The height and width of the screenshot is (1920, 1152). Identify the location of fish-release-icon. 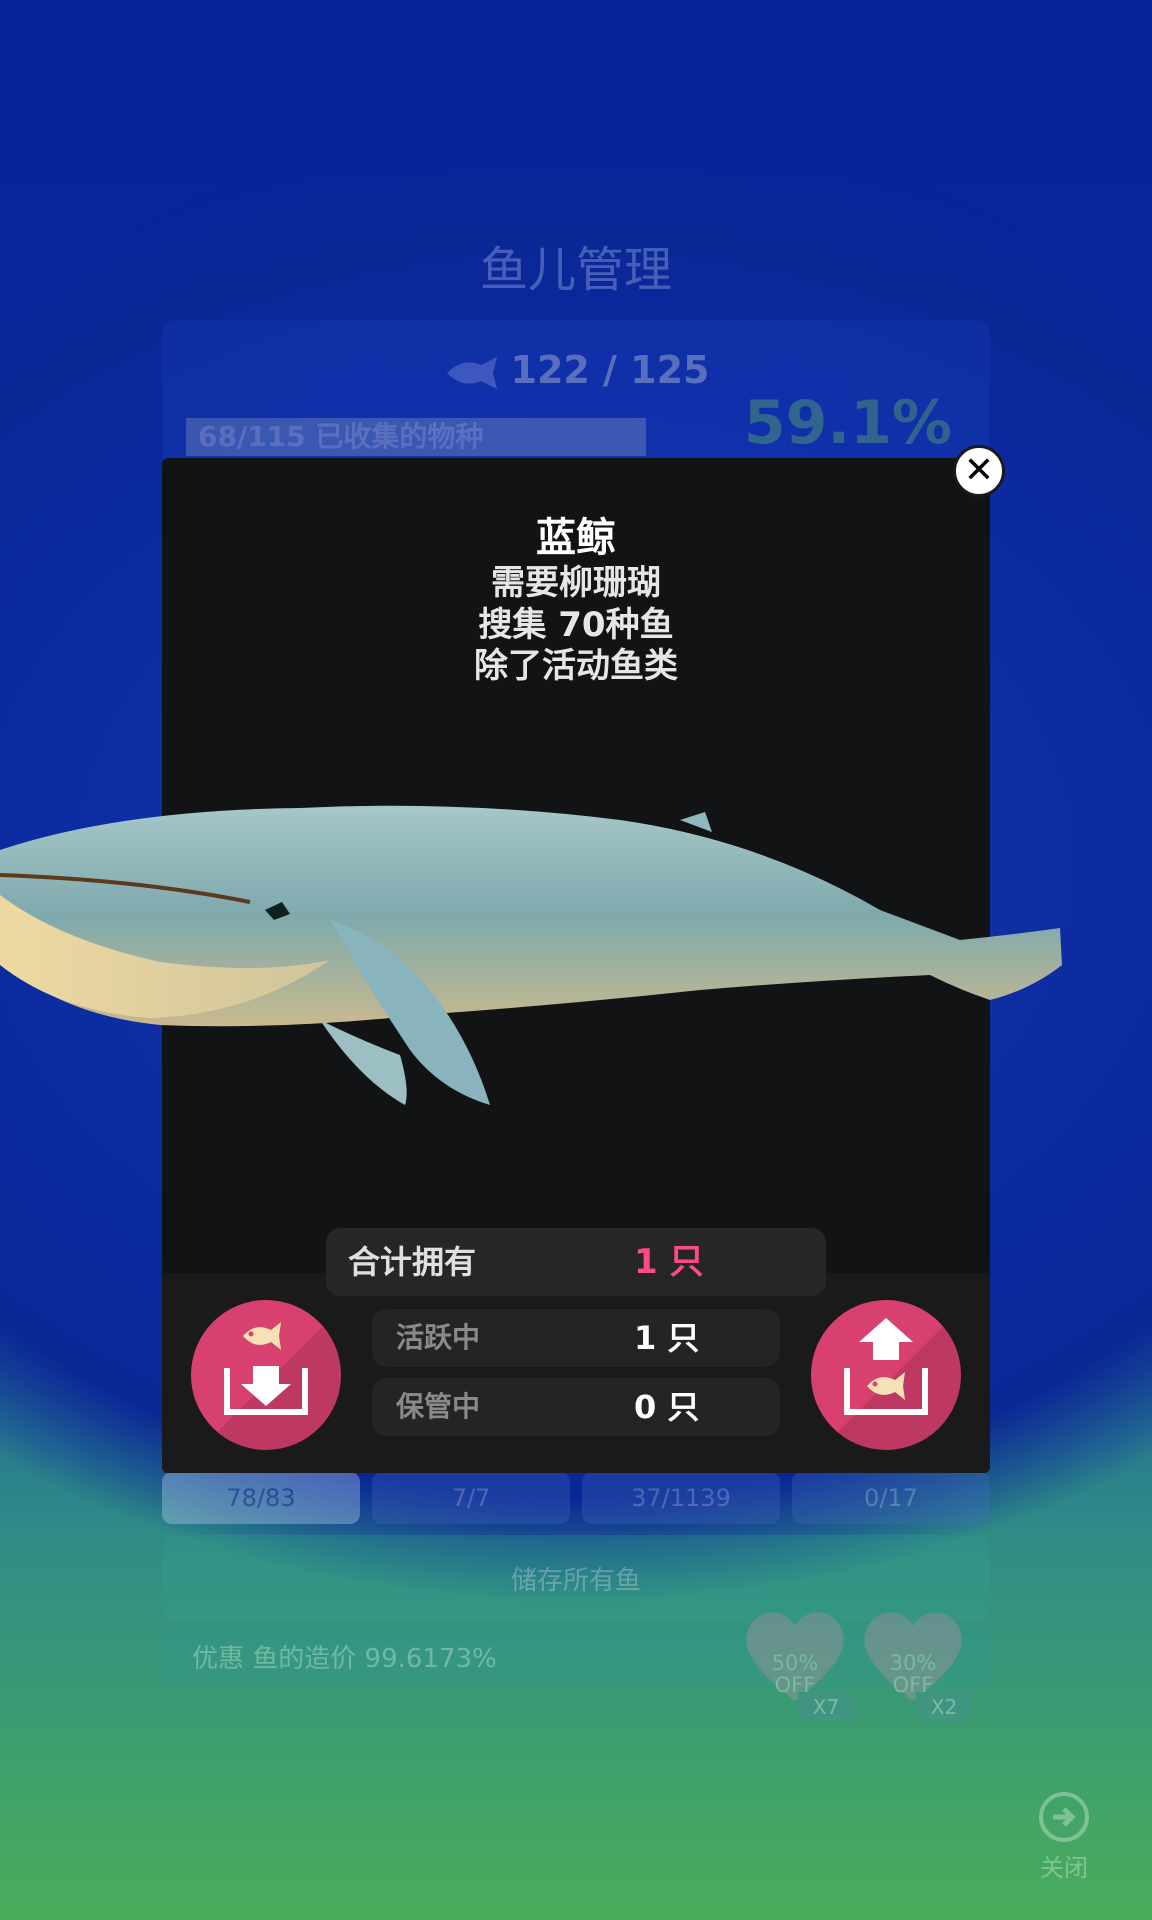
(886, 1366).